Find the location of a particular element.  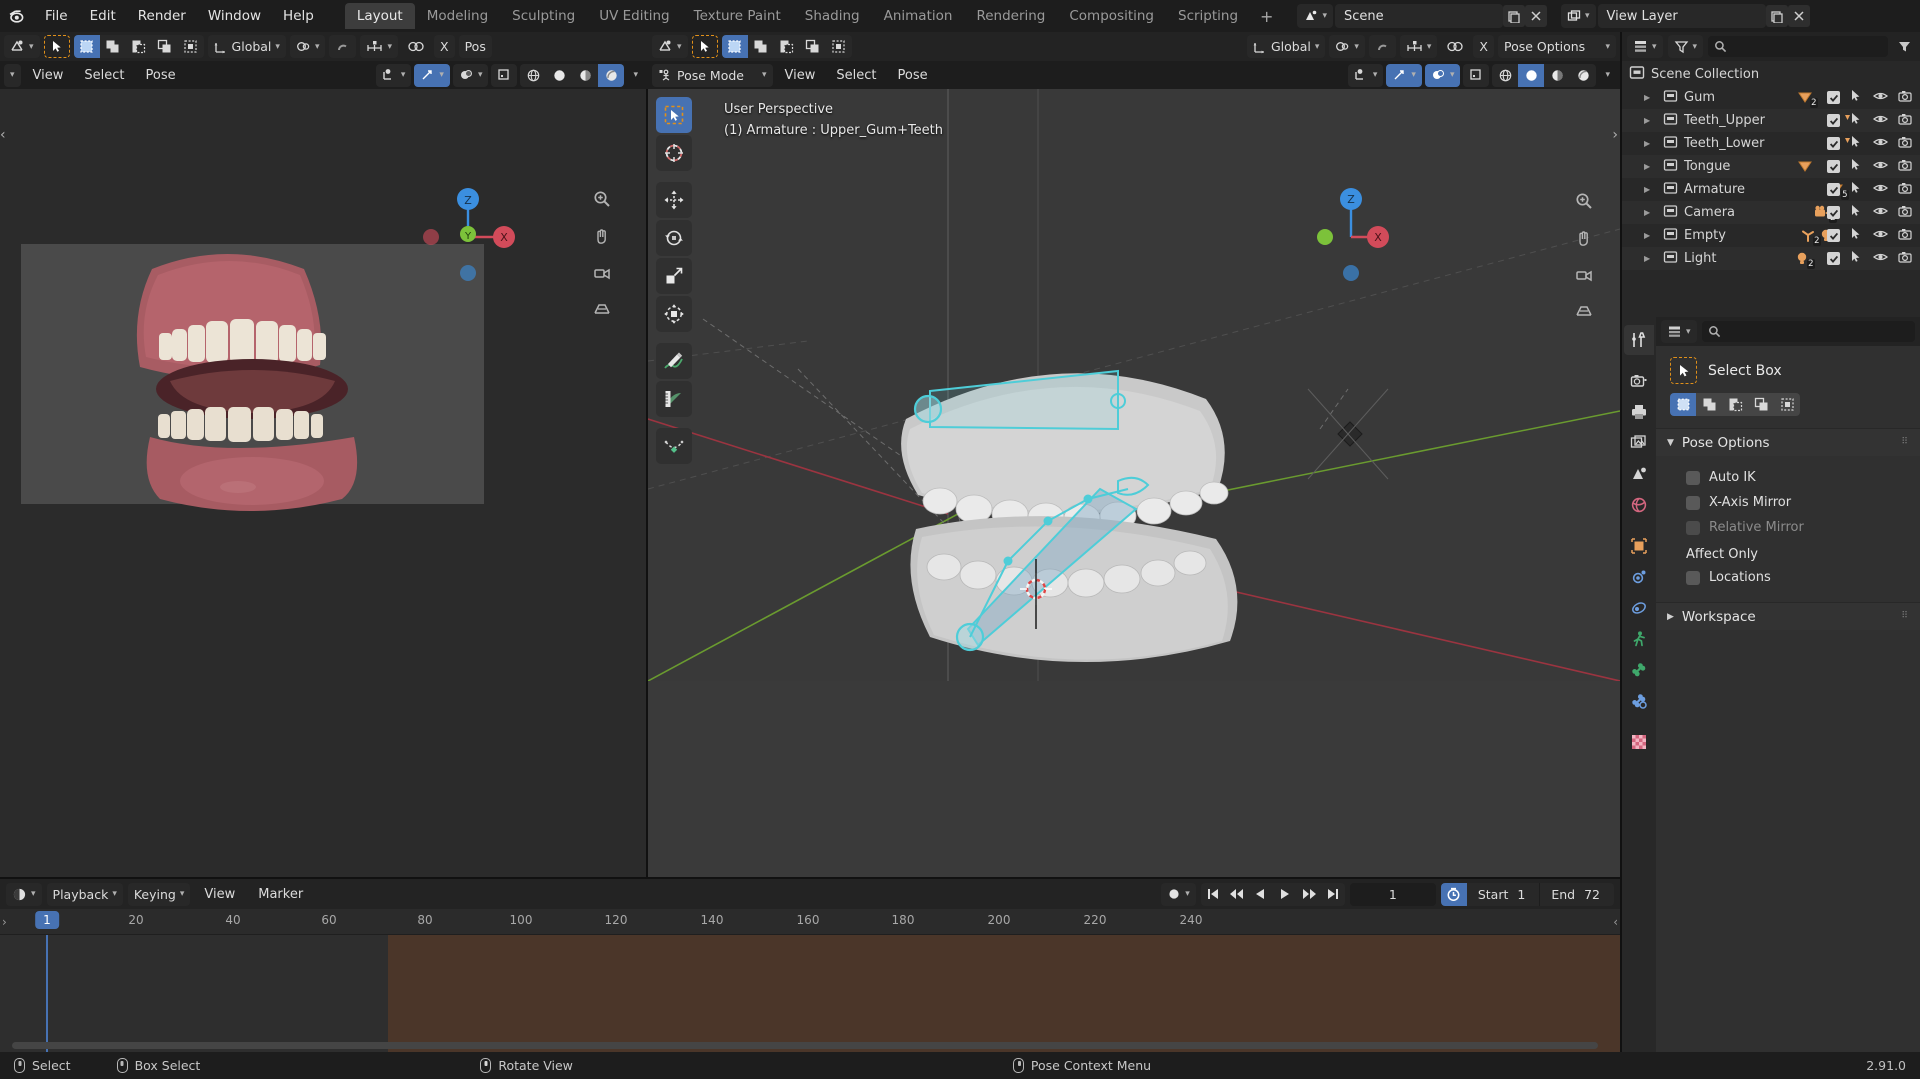

select-intersect-button-right is located at coordinates (839, 46).